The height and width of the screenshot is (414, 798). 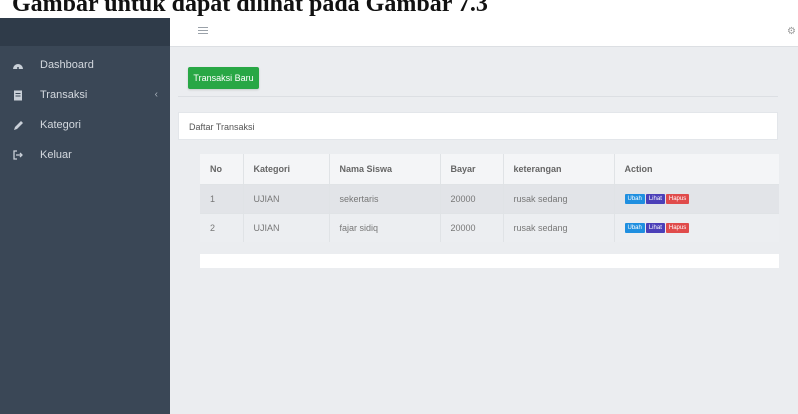 What do you see at coordinates (85, 155) in the screenshot?
I see `sidebar-item-keluar: Keluar` at bounding box center [85, 155].